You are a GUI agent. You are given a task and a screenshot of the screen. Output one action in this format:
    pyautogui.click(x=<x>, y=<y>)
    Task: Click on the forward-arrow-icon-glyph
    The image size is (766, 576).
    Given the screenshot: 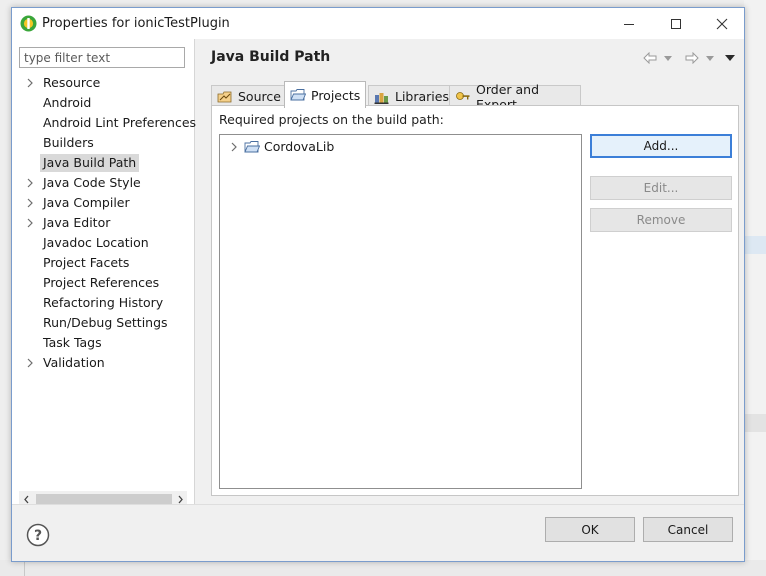 What is the action you would take?
    pyautogui.click(x=692, y=58)
    